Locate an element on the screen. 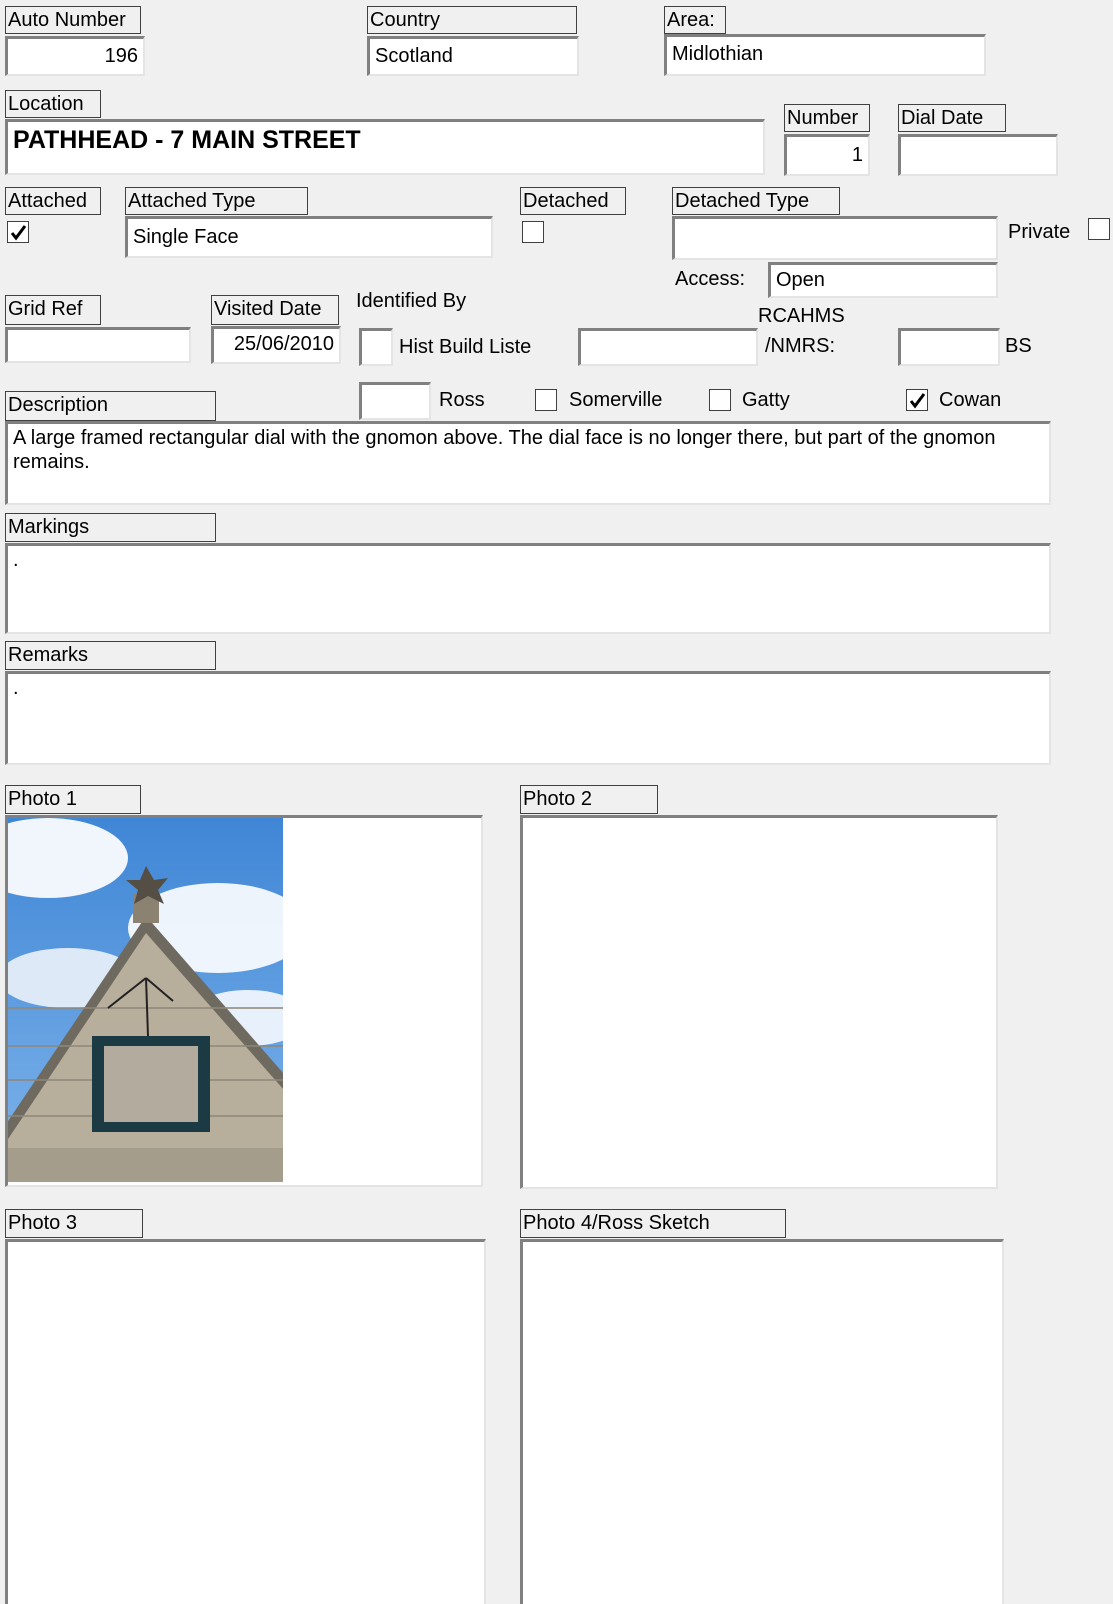 The image size is (1113, 1604). bs-field is located at coordinates (949, 347).